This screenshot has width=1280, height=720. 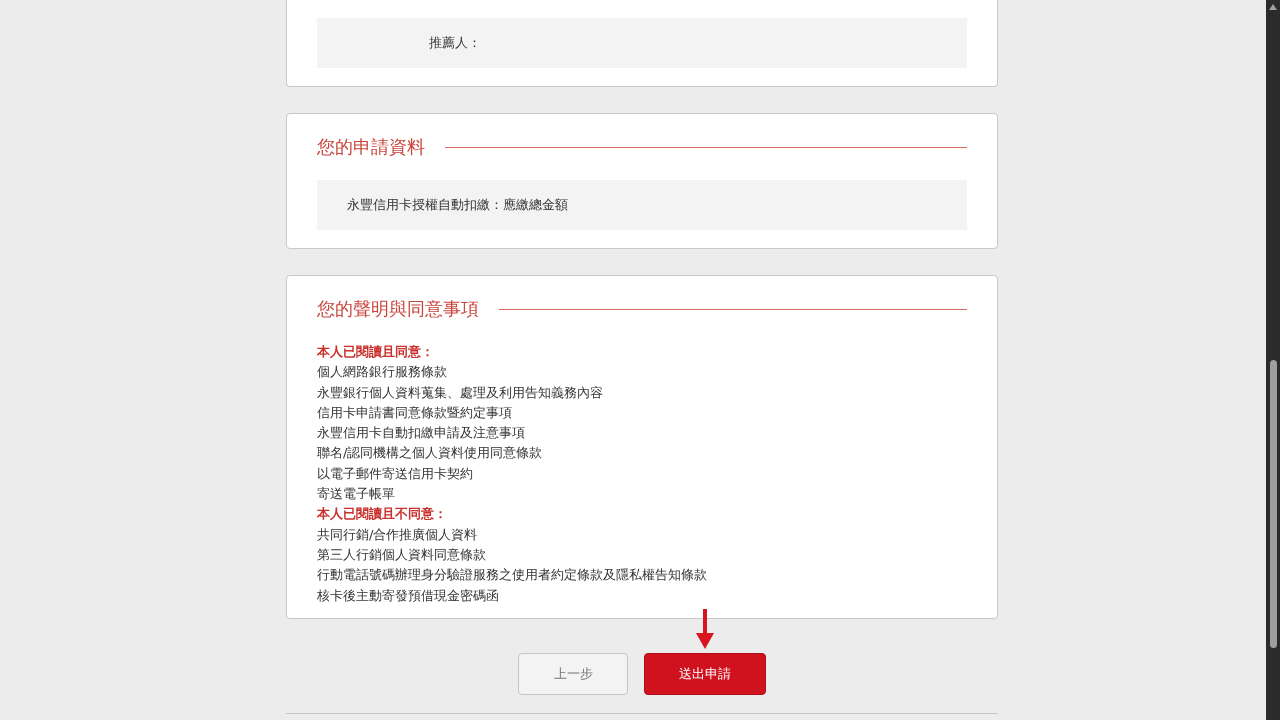 What do you see at coordinates (402, 554) in the screenshot?
I see `terms-item: 第三人行銷個人資料同意條款` at bounding box center [402, 554].